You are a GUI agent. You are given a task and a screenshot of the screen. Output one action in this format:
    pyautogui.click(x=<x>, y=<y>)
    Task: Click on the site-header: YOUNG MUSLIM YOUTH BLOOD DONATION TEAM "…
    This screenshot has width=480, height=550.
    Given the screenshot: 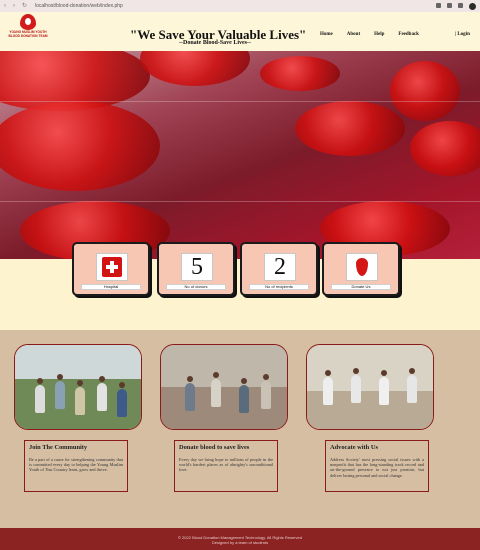 What is the action you would take?
    pyautogui.click(x=240, y=31)
    